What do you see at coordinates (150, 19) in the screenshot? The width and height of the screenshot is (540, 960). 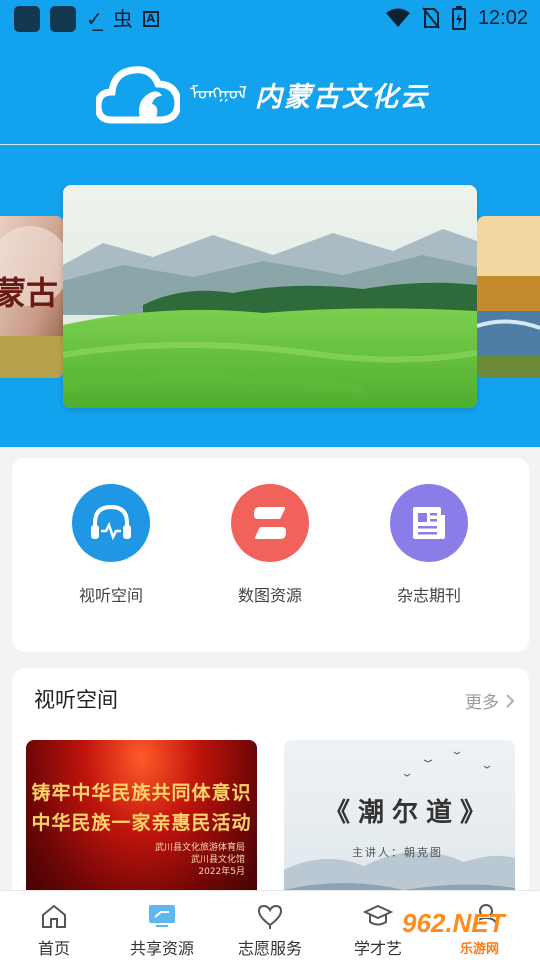 I see `a-icon: A` at bounding box center [150, 19].